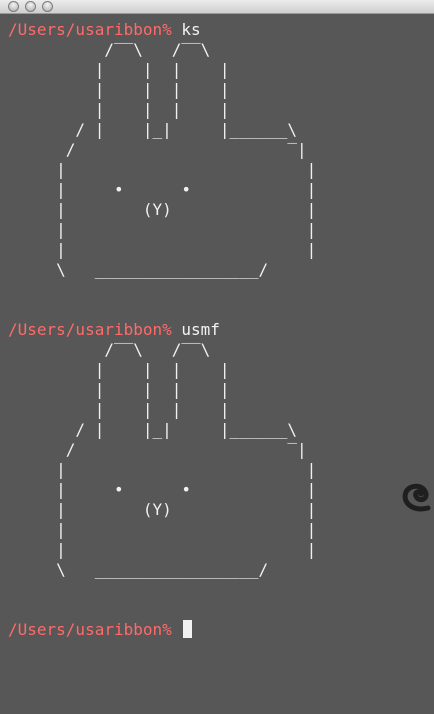 The width and height of the screenshot is (434, 714). I want to click on close-window-button, so click(13, 6).